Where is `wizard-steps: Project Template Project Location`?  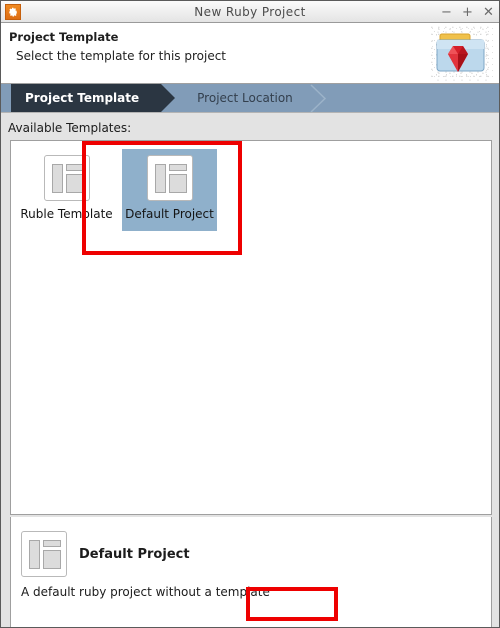
wizard-steps: Project Template Project Location is located at coordinates (250, 98).